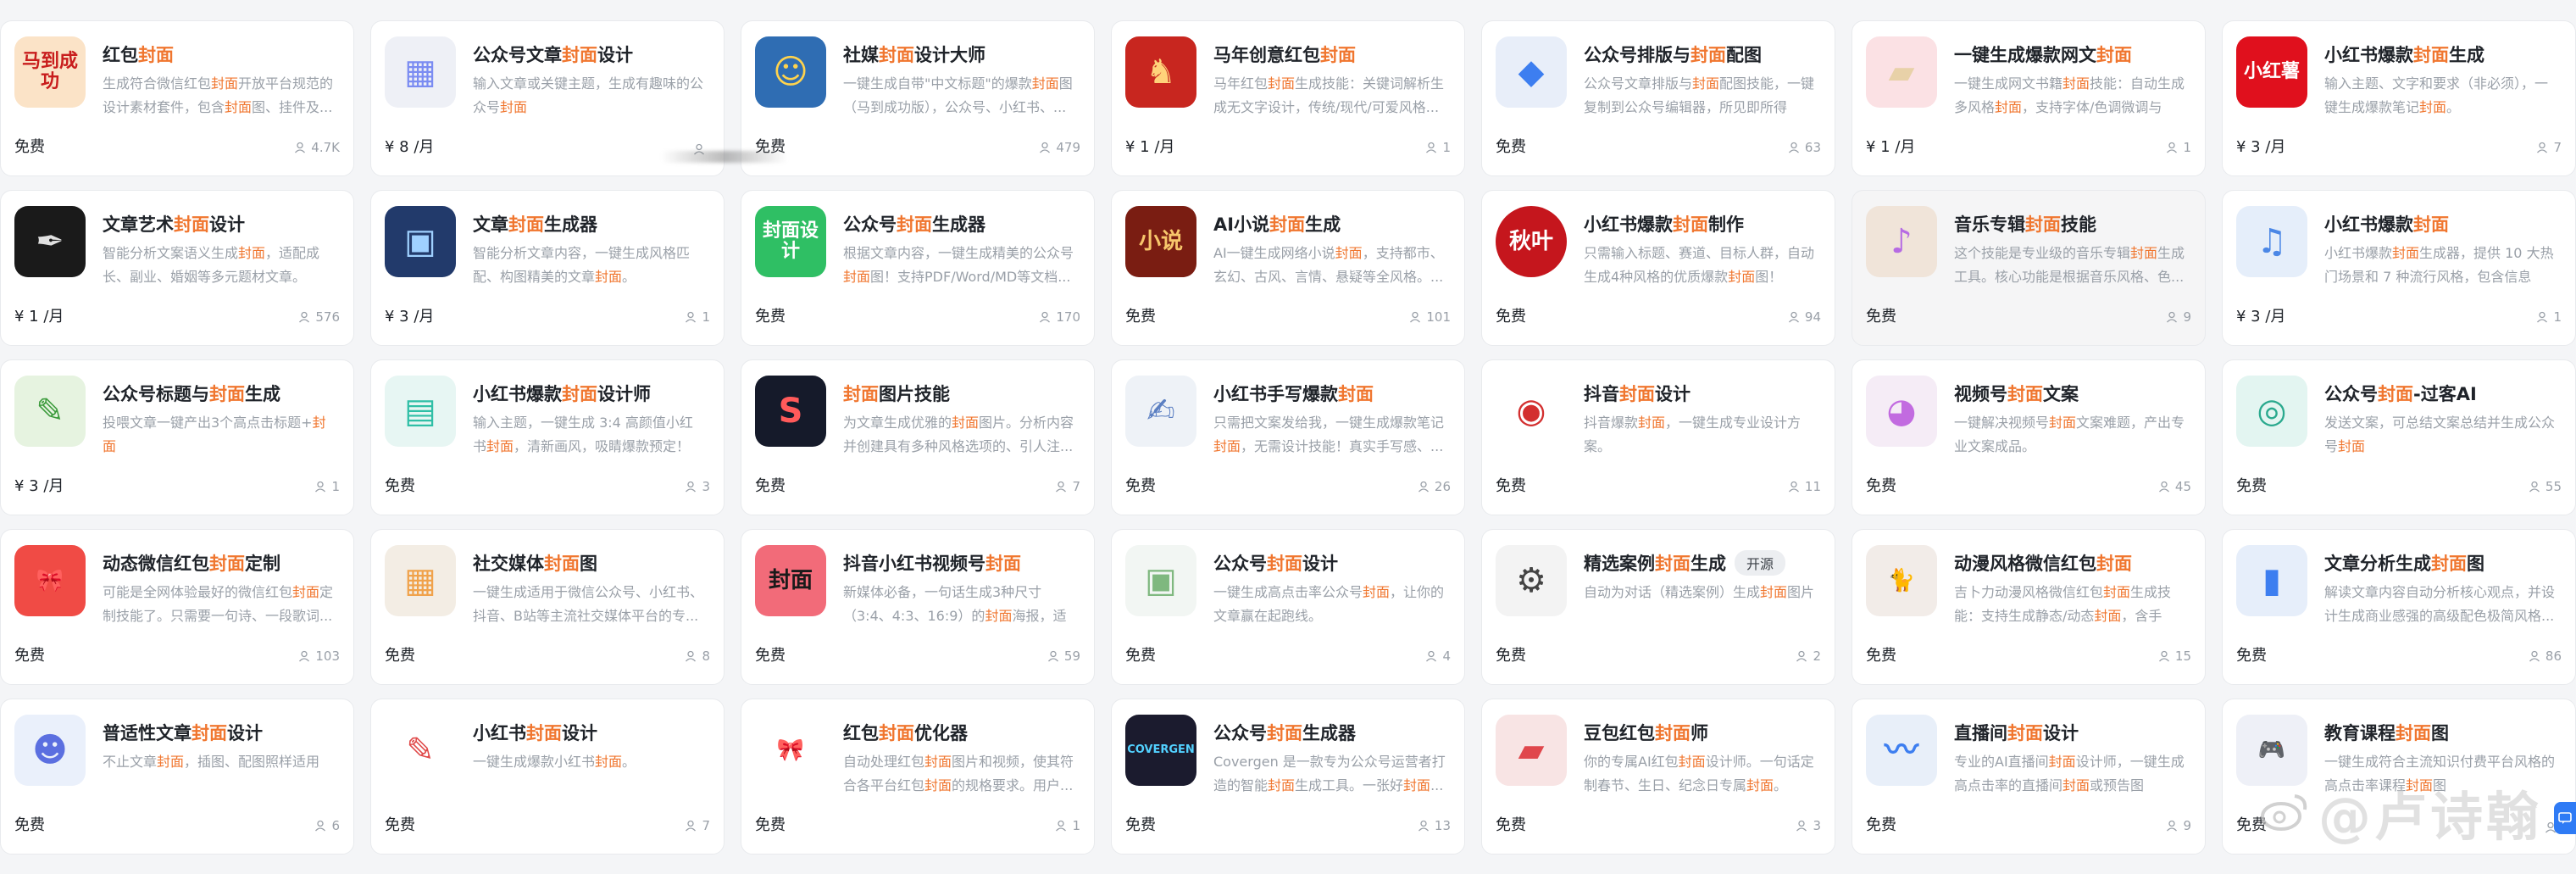 The width and height of the screenshot is (2576, 874). What do you see at coordinates (1700, 96) in the screenshot?
I see `card-description: 公众号文章排版与封面配图技能，一键复制到公众号编辑器，所见即所得` at bounding box center [1700, 96].